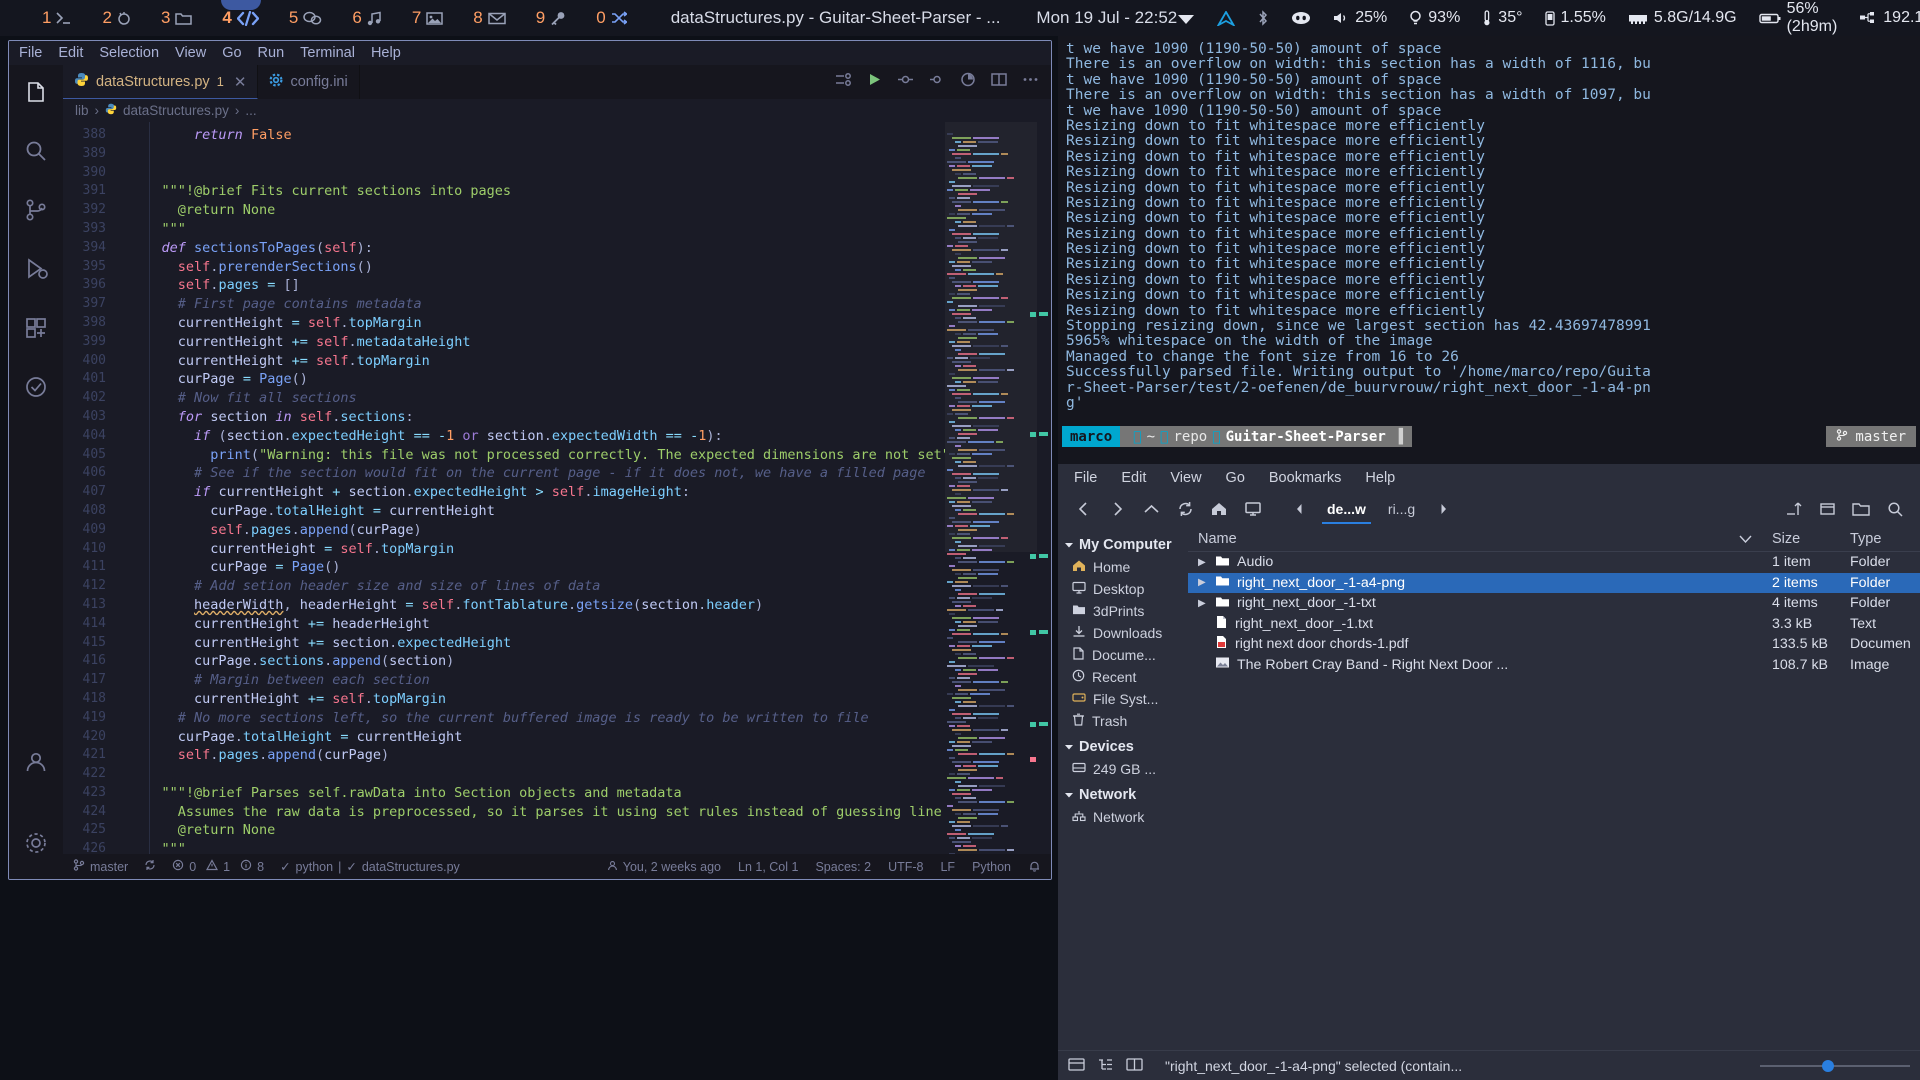  Describe the element at coordinates (611, 18) in the screenshot. I see `workspace-0: 0` at that location.